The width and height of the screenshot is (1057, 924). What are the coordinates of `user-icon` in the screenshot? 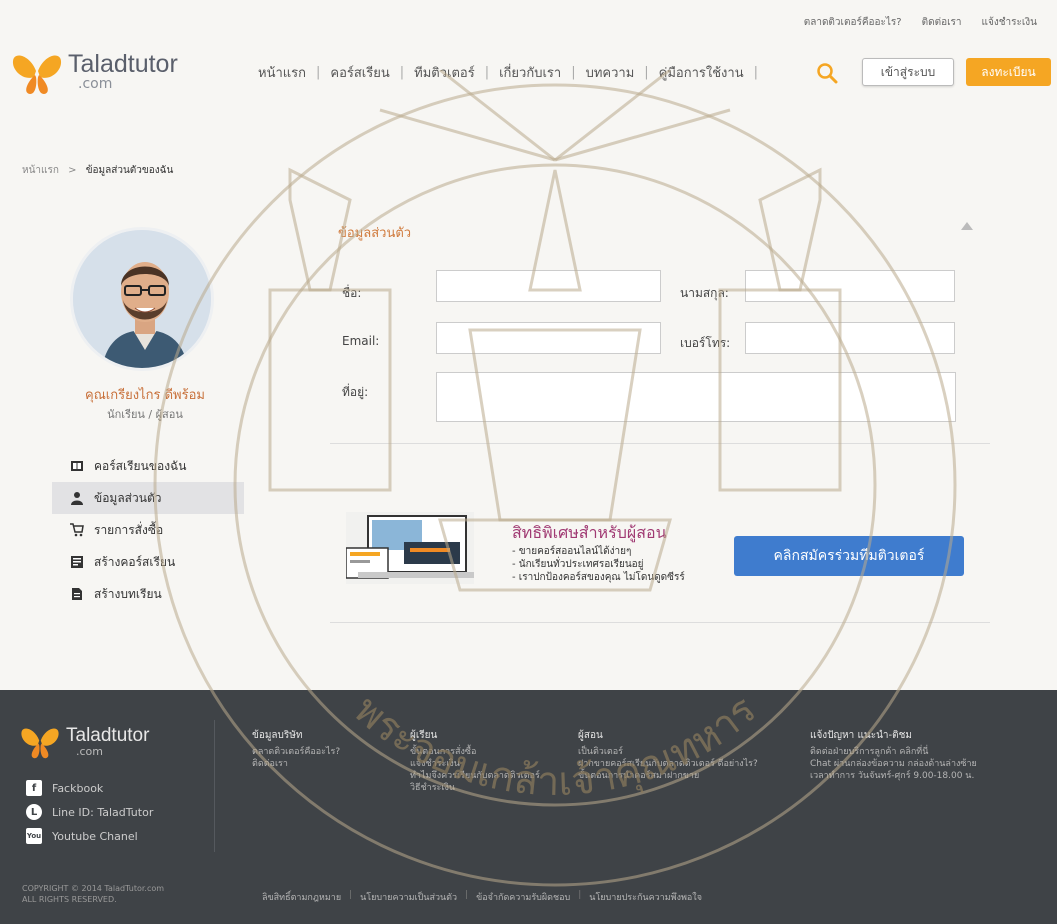 It's located at (77, 498).